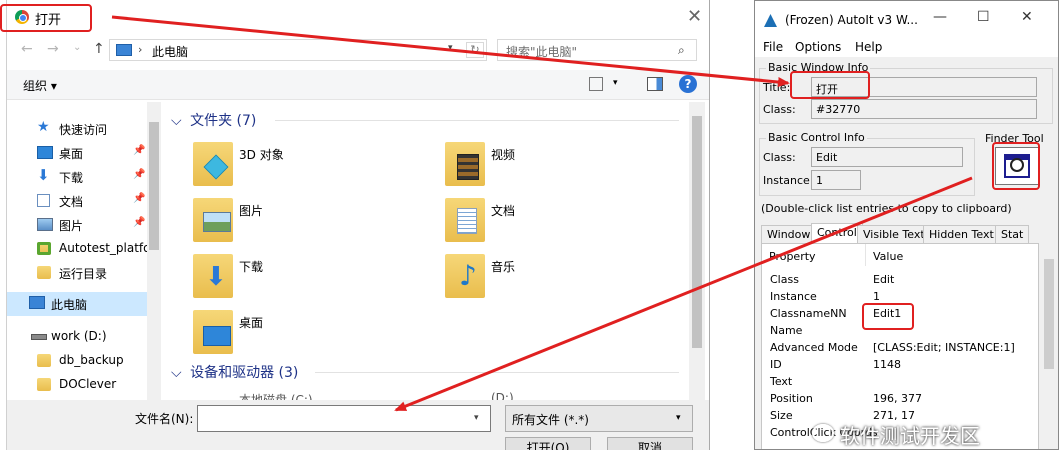 The image size is (1059, 450). What do you see at coordinates (450, 51) in the screenshot?
I see `arrow-title-to-autoit` at bounding box center [450, 51].